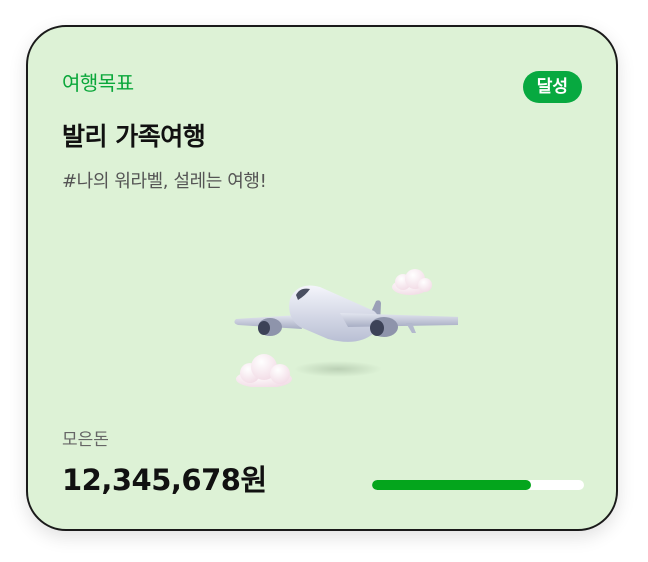 The width and height of the screenshot is (648, 562). Describe the element at coordinates (164, 480) in the screenshot. I see `saved-money-amount: 12,345,678원` at that location.